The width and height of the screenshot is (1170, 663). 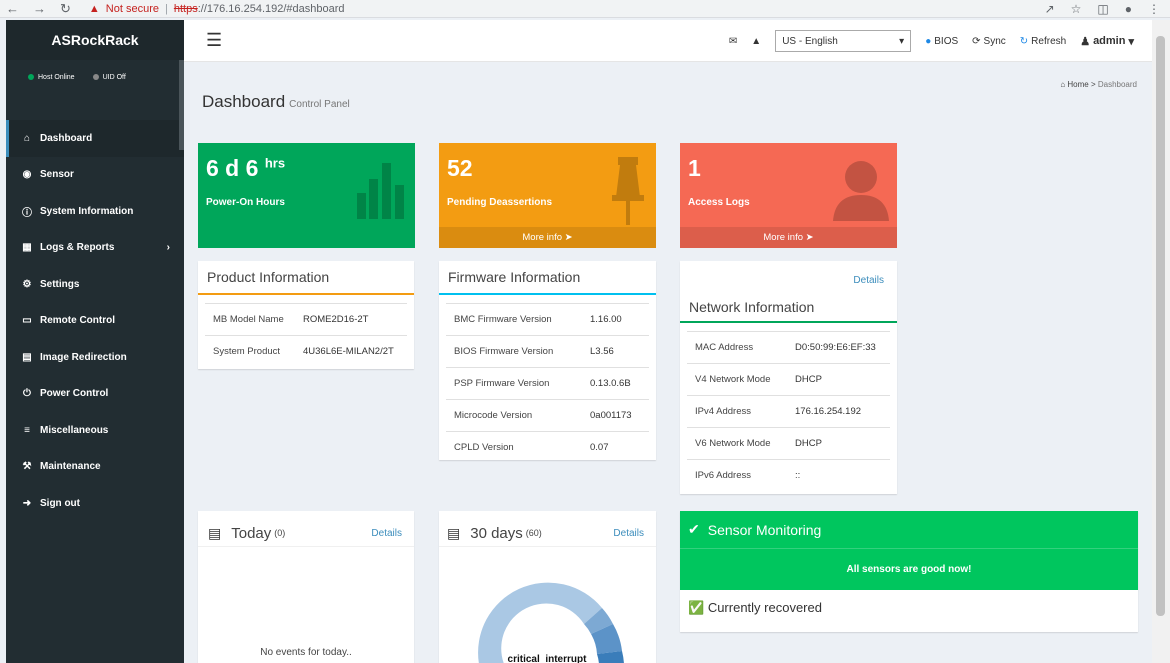 I want to click on sidebar-item-dashboard: ⌂ Dashboard, so click(x=95, y=138).